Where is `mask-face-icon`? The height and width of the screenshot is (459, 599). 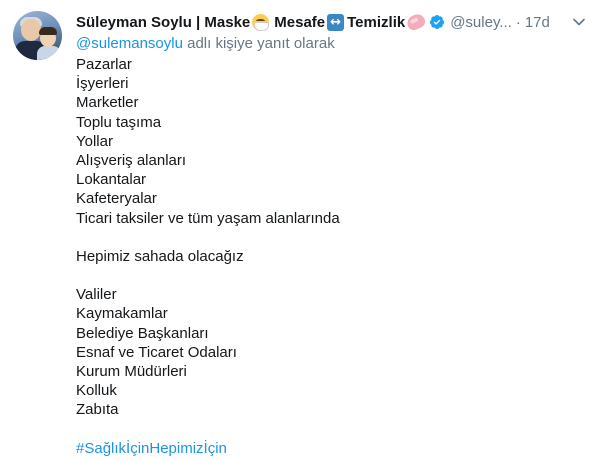 mask-face-icon is located at coordinates (261, 22).